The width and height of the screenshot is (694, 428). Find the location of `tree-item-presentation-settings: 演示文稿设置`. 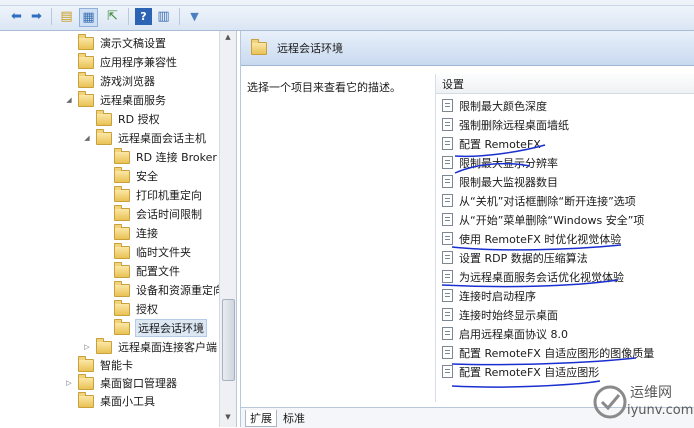

tree-item-presentation-settings: 演示文稿设置 is located at coordinates (115, 42).